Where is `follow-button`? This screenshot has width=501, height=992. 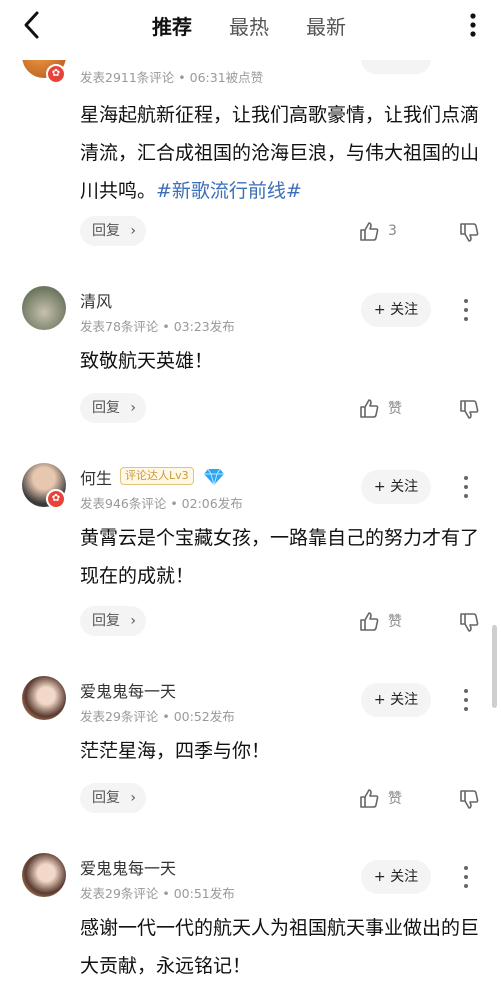
follow-button is located at coordinates (396, 62).